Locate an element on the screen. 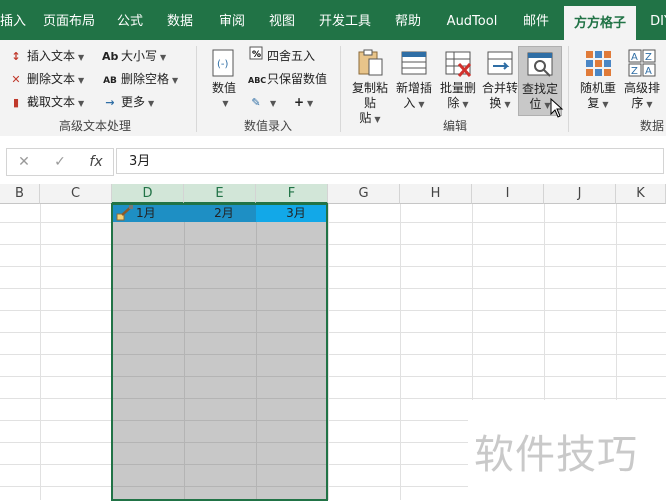 The height and width of the screenshot is (501, 666). edit-icon: ✎ is located at coordinates (256, 102).